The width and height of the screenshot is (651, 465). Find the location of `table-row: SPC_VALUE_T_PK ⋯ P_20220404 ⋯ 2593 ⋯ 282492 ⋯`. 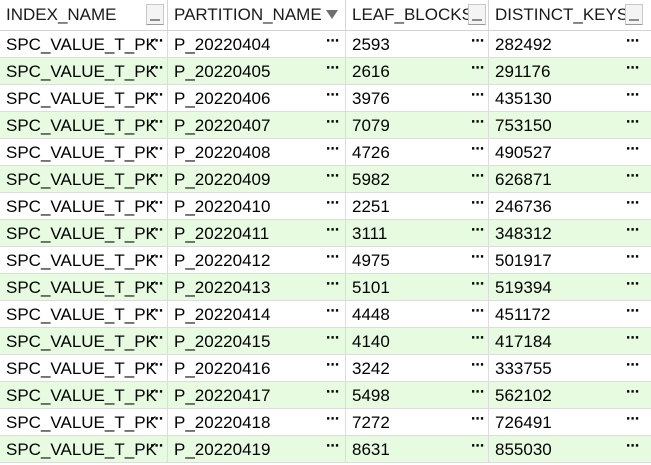

table-row: SPC_VALUE_T_PK ⋯ P_20220404 ⋯ 2593 ⋯ 282492 ⋯ is located at coordinates (325, 44).